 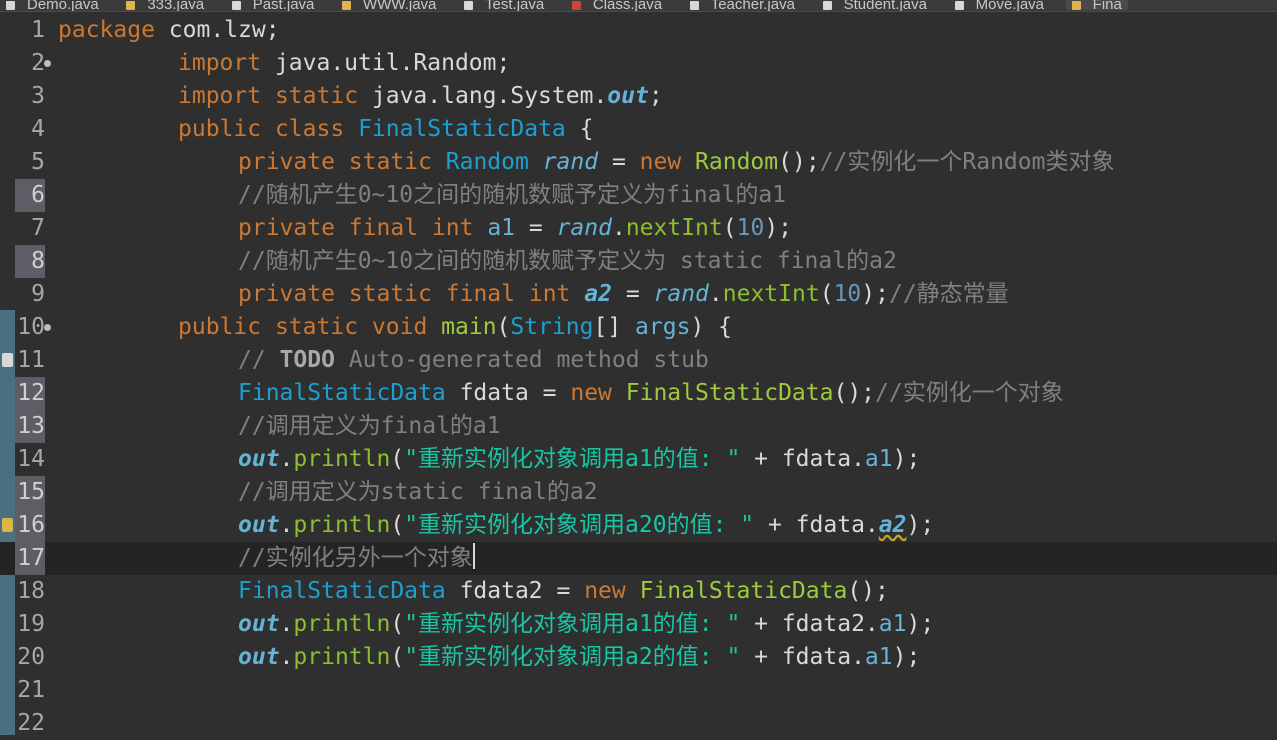 I want to click on code-line: 3 import static java.lang.System.out;, so click(x=638, y=96).